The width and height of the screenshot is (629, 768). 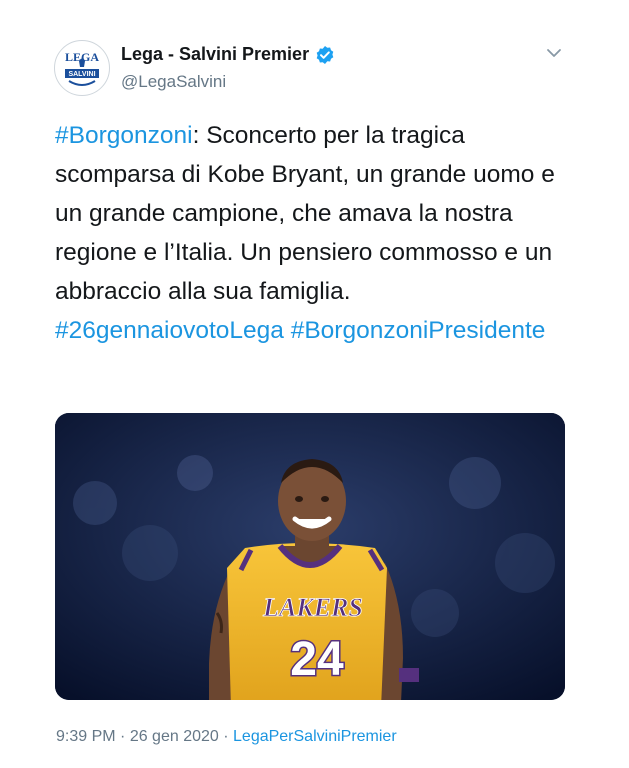 I want to click on author-handle: @LegaSalvini, so click(x=173, y=82).